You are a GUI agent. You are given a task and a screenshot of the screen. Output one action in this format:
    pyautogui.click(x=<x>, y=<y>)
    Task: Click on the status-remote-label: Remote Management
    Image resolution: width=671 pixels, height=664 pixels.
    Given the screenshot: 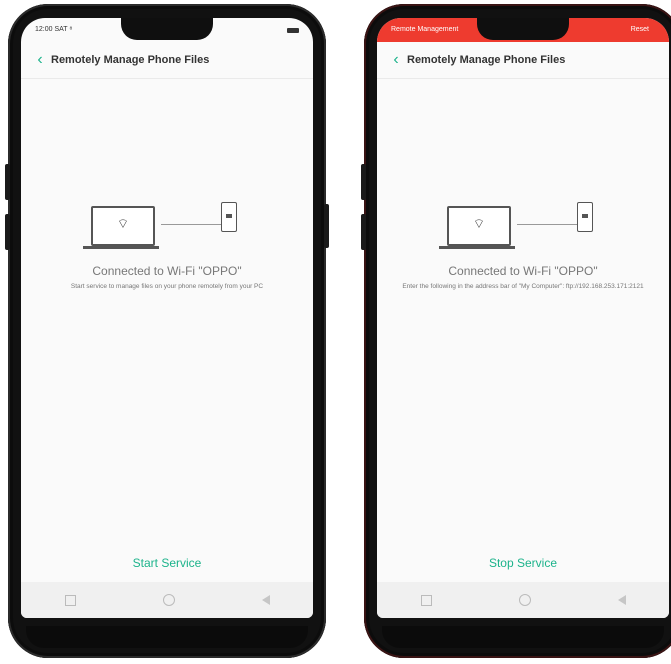 What is the action you would take?
    pyautogui.click(x=425, y=29)
    